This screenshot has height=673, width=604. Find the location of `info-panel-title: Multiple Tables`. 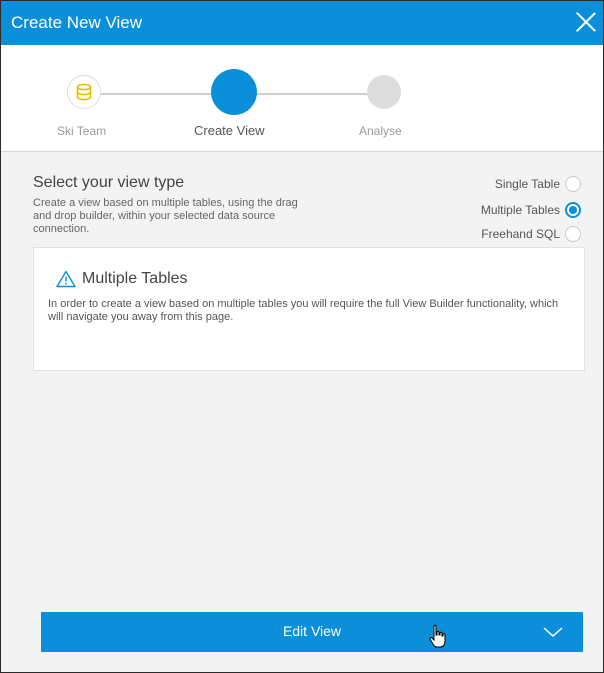

info-panel-title: Multiple Tables is located at coordinates (135, 278).